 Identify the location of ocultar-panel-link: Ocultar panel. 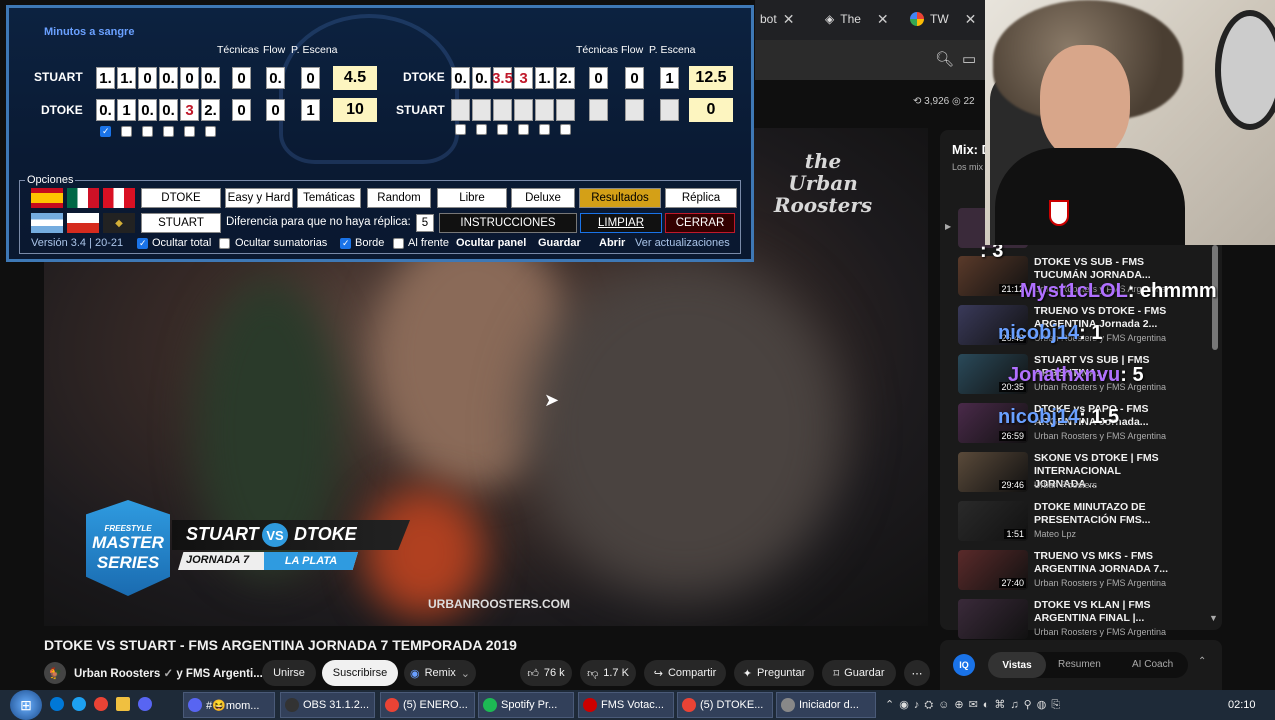
(491, 243).